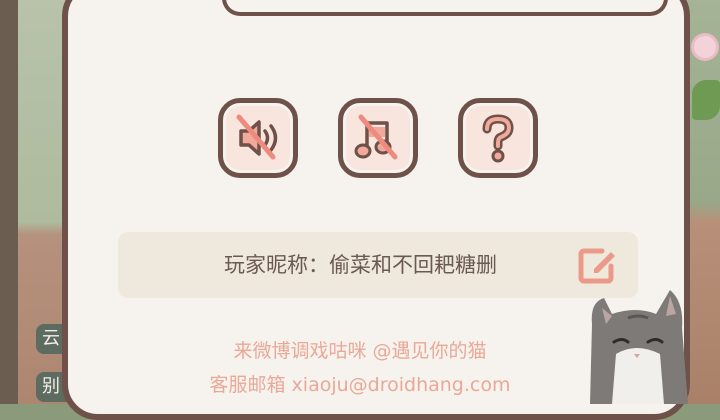 The height and width of the screenshot is (420, 720). Describe the element at coordinates (445, 8) in the screenshot. I see `dialog-top-panel` at that location.